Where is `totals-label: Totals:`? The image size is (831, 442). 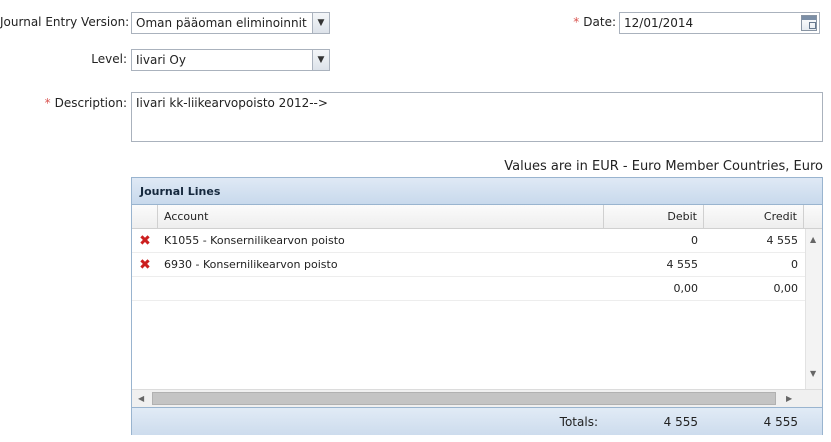
totals-label: Totals: is located at coordinates (578, 421).